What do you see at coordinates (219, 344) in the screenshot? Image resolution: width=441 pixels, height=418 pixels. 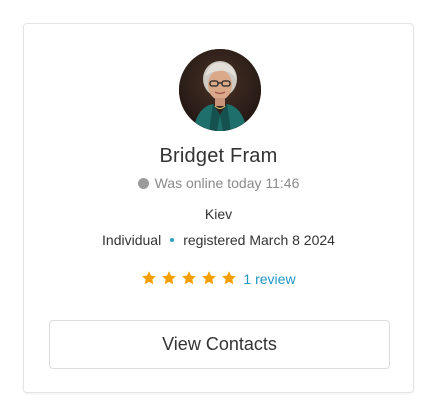 I see `view-contacts-button: View Contacts` at bounding box center [219, 344].